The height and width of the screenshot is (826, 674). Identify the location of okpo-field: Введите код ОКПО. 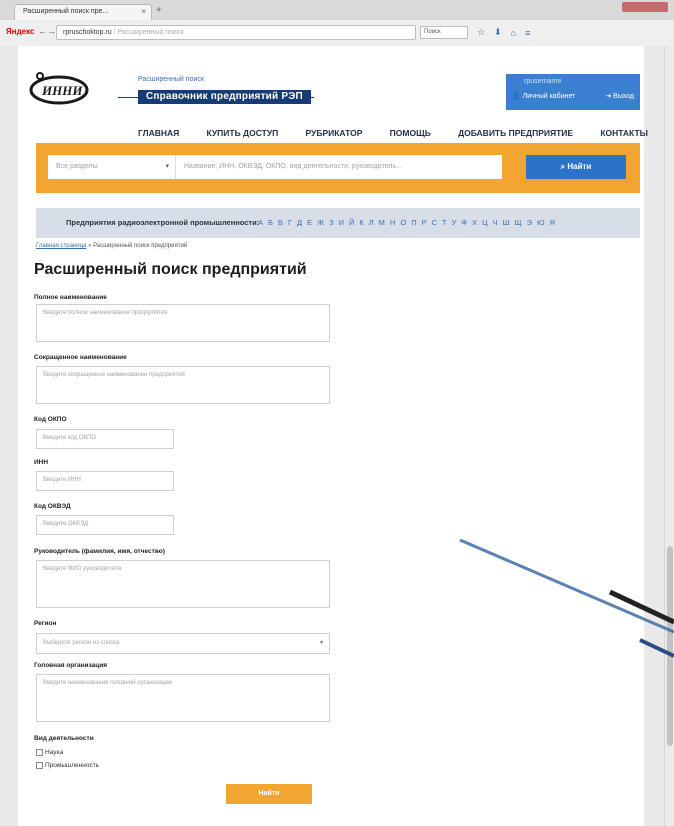
(105, 439).